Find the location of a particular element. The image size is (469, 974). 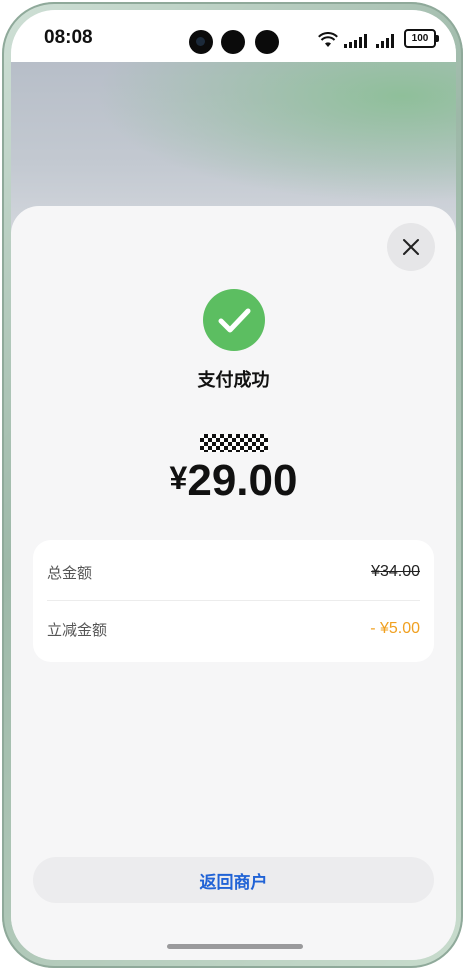

status-icons: 100 is located at coordinates (378, 38).